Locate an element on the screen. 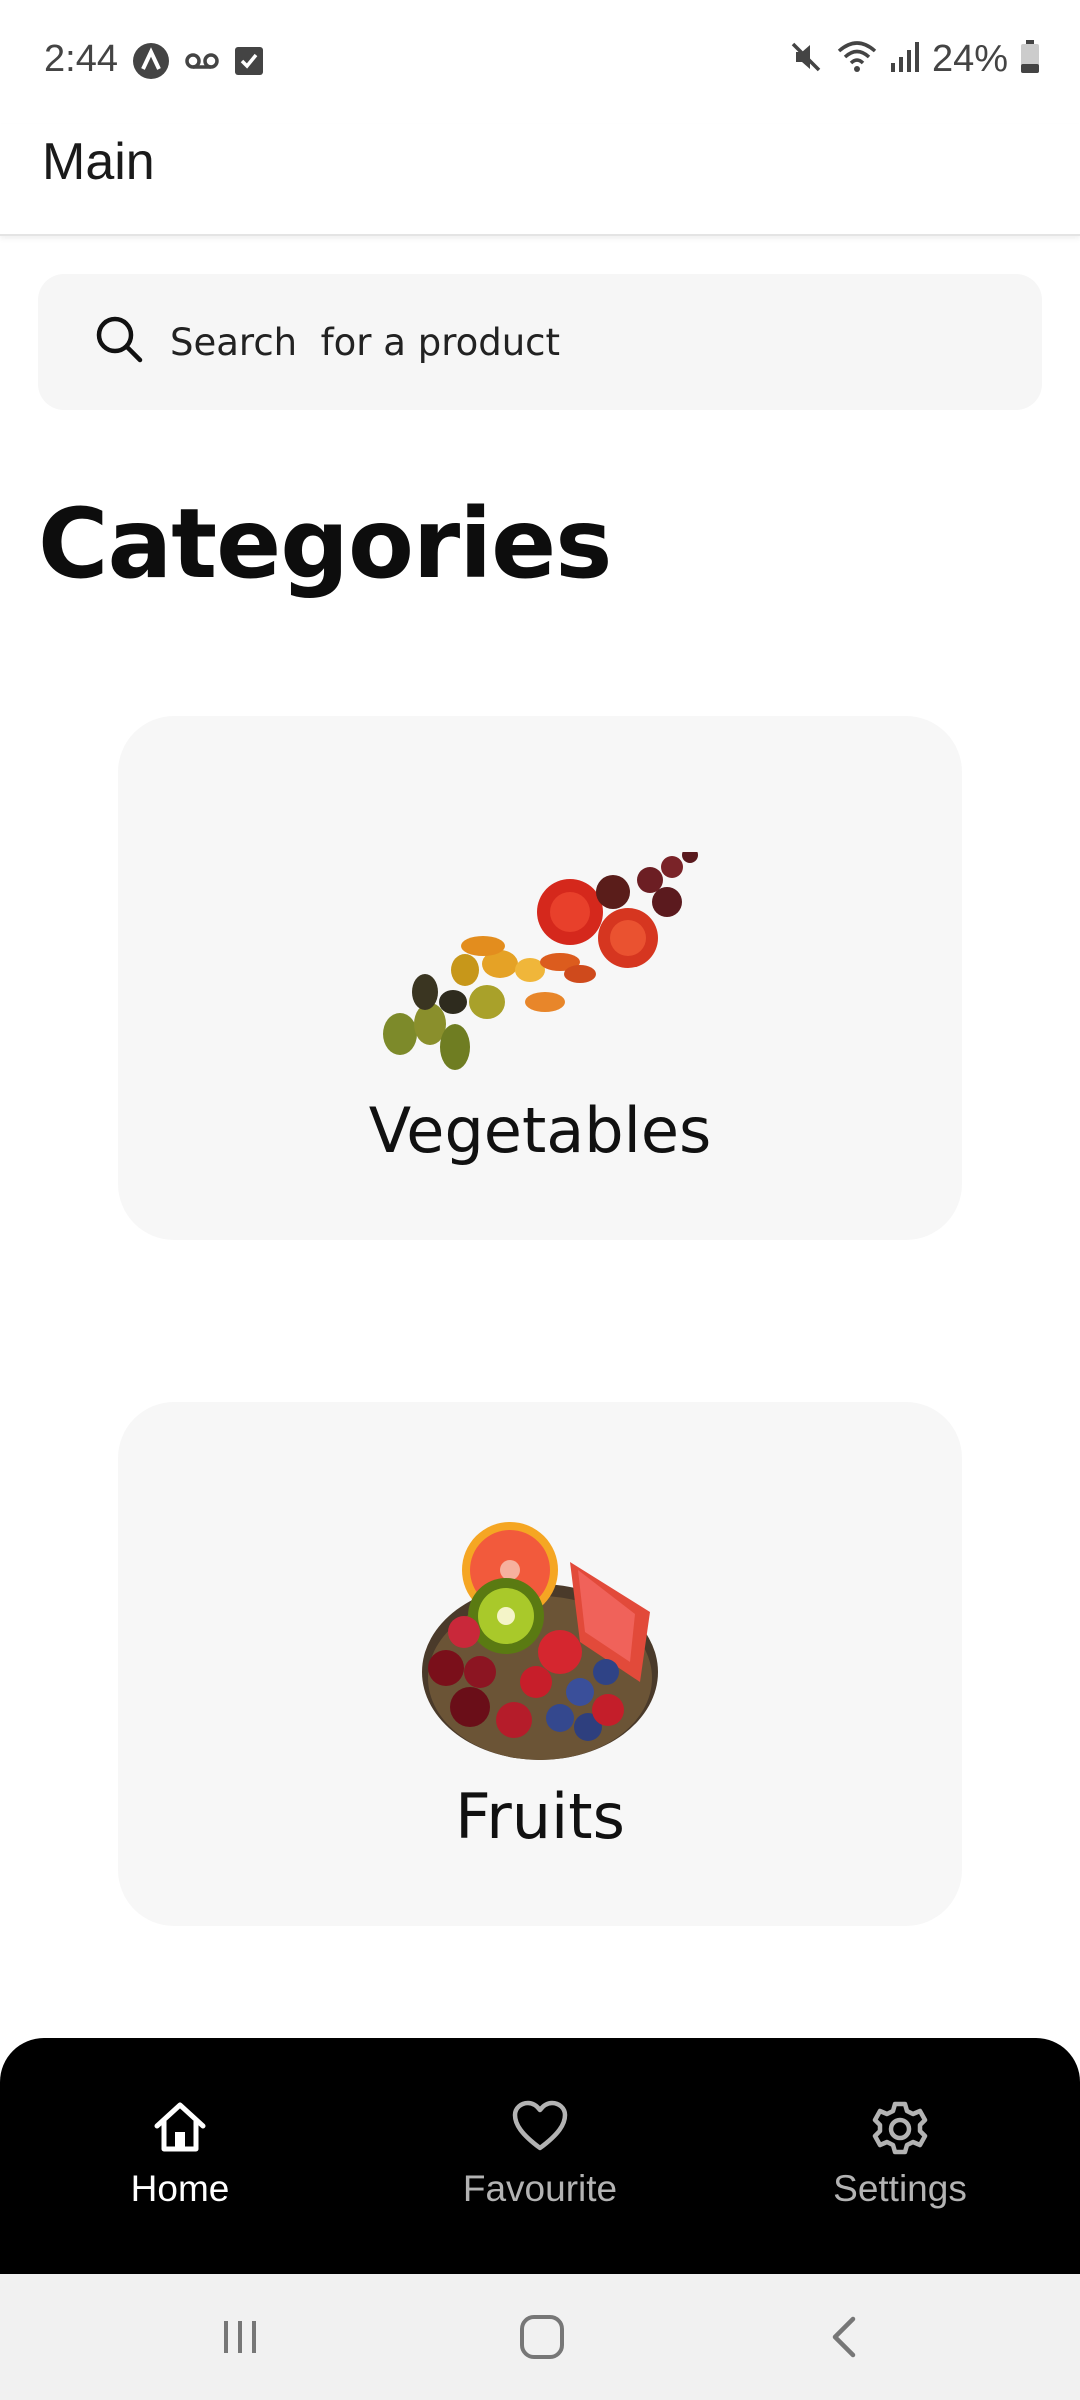  checkbox-icon is located at coordinates (249, 63).